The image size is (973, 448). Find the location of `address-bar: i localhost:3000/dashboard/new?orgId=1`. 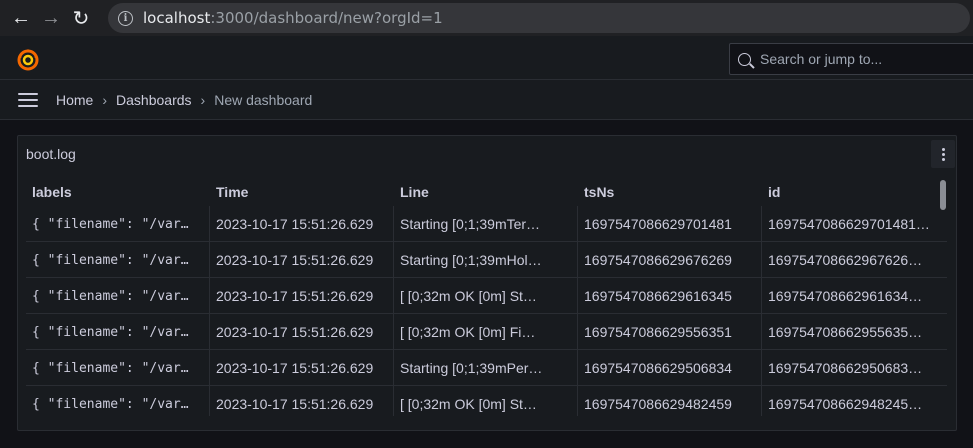

address-bar: i localhost:3000/dashboard/new?orgId=1 is located at coordinates (539, 18).